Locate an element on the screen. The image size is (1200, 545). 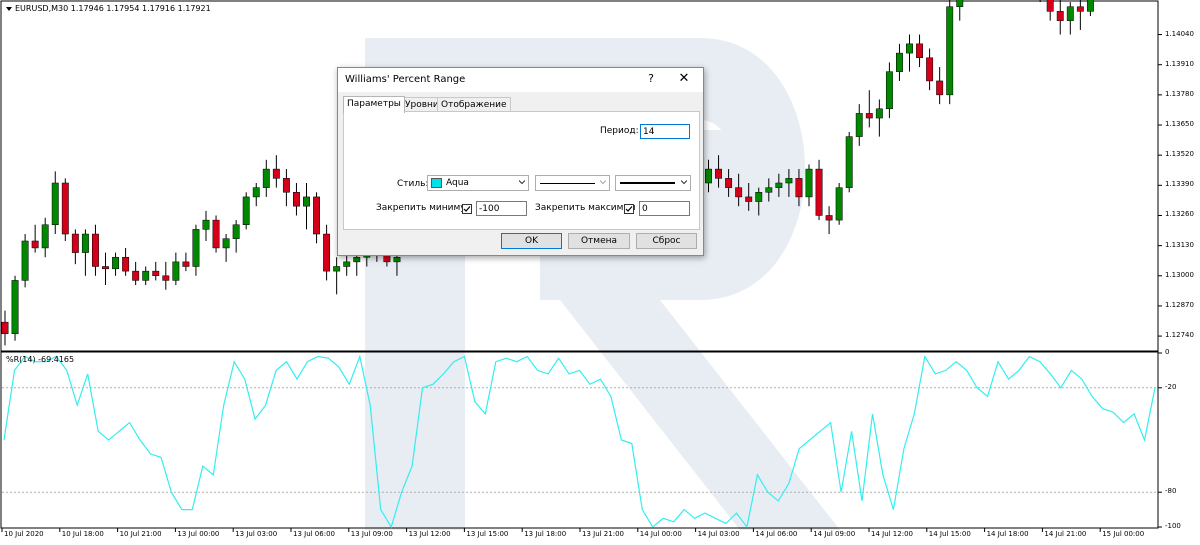
indicator-header: %R(14) -69.4165 is located at coordinates (40, 359).